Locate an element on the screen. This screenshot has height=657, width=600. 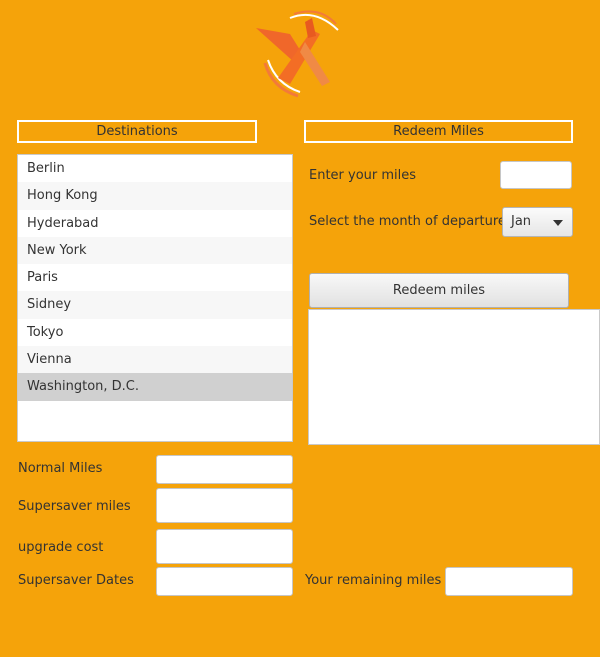
list-item-sidney: Sidney is located at coordinates (155, 305).